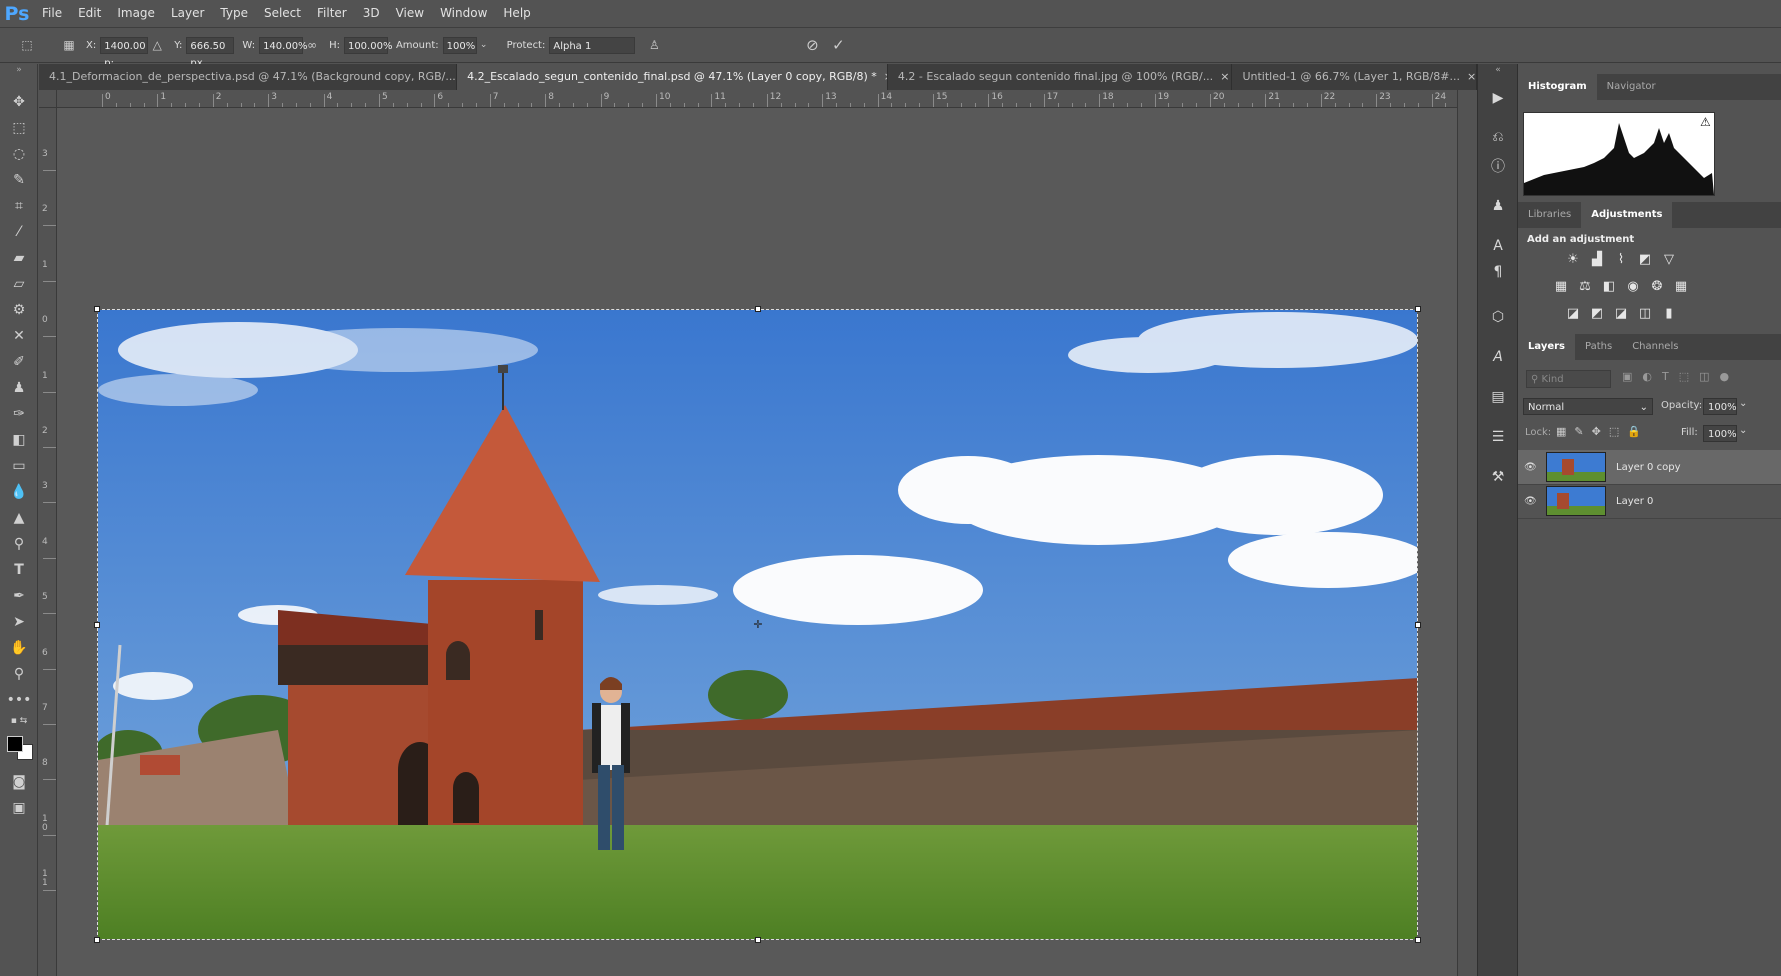 Image resolution: width=1781 pixels, height=976 pixels. I want to click on transform-tool-icon: ⬚, so click(27, 45).